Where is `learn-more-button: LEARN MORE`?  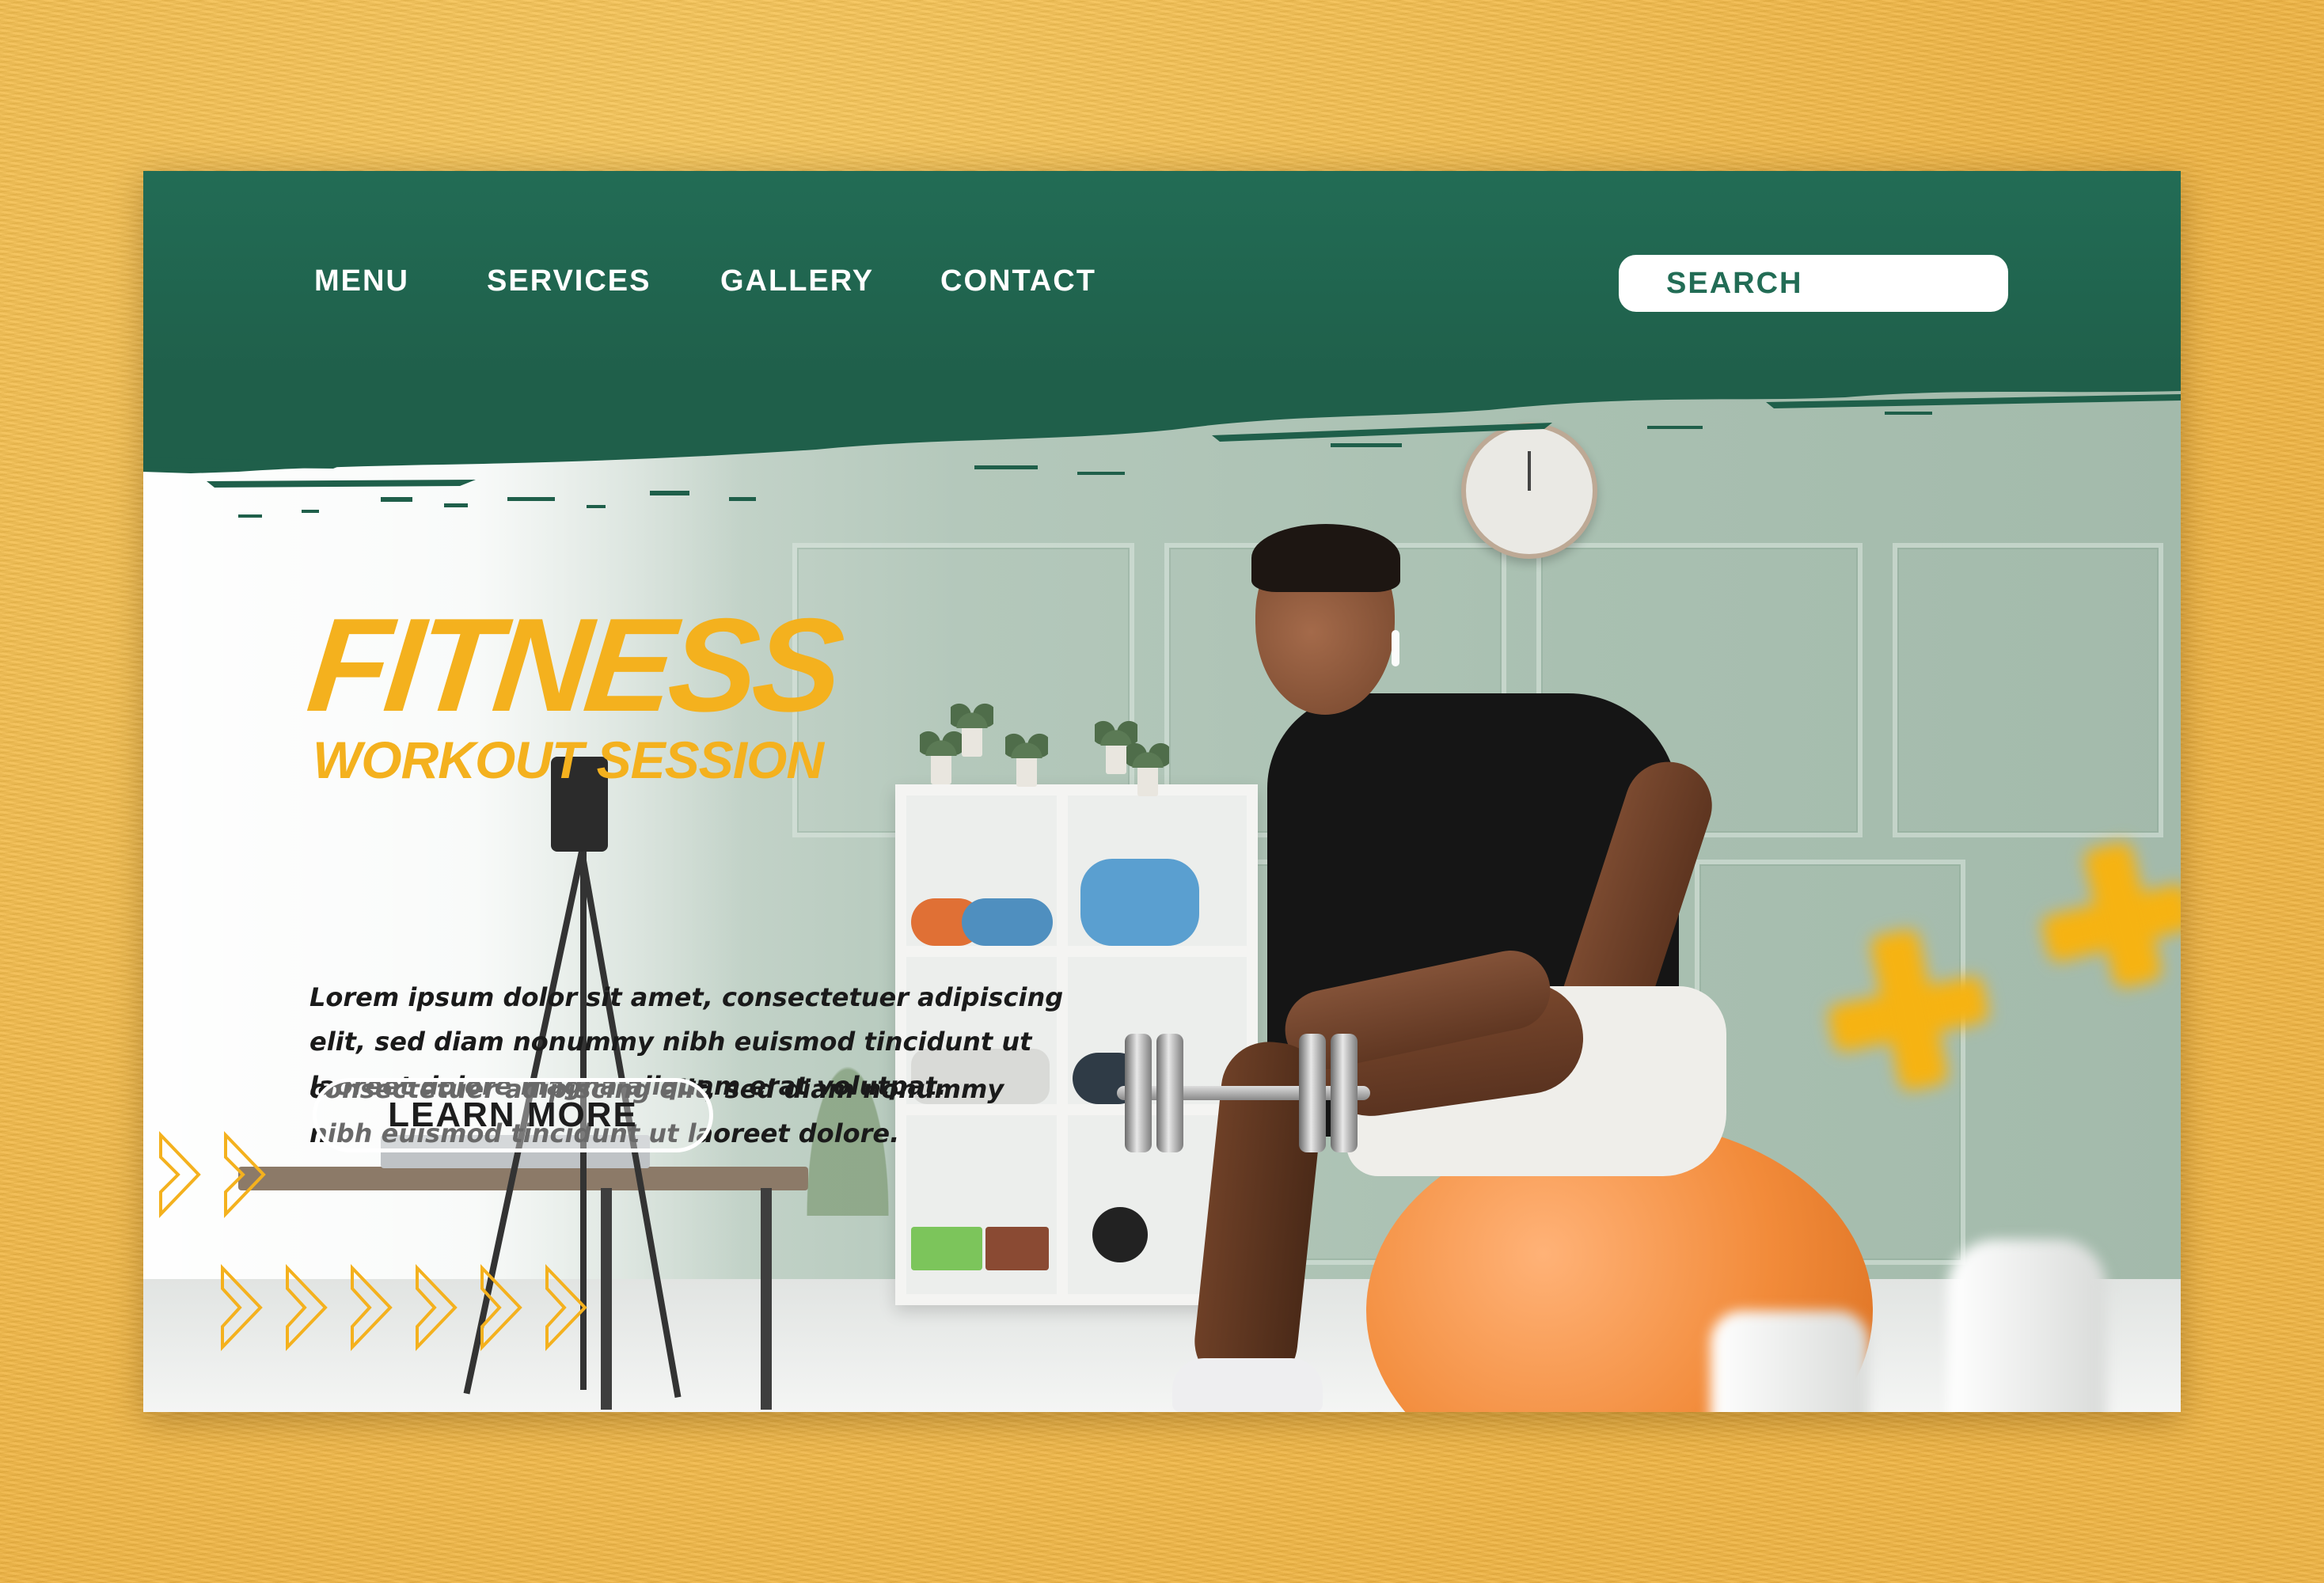 learn-more-button: LEARN MORE is located at coordinates (513, 1115).